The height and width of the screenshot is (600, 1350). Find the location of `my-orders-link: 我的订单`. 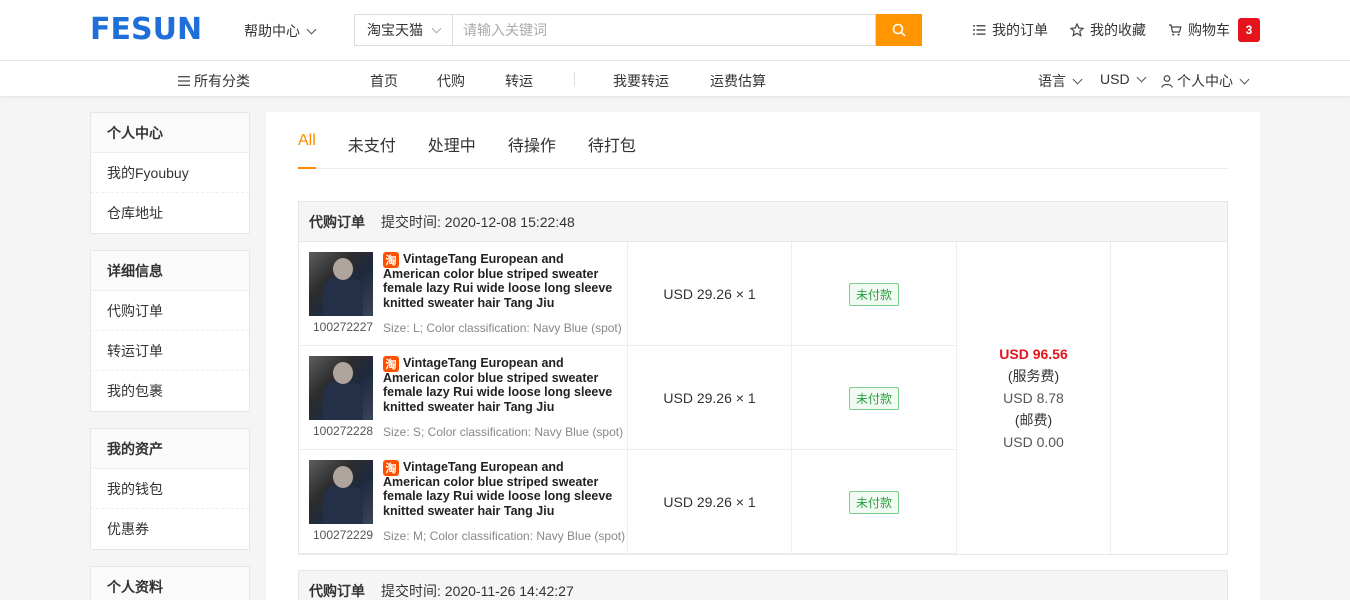

my-orders-link: 我的订单 is located at coordinates (1010, 30).